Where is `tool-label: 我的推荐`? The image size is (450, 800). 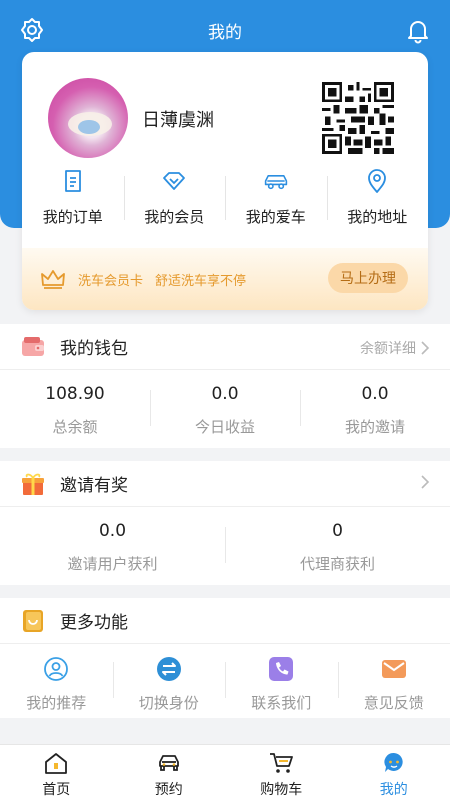 tool-label: 我的推荐 is located at coordinates (56, 703).